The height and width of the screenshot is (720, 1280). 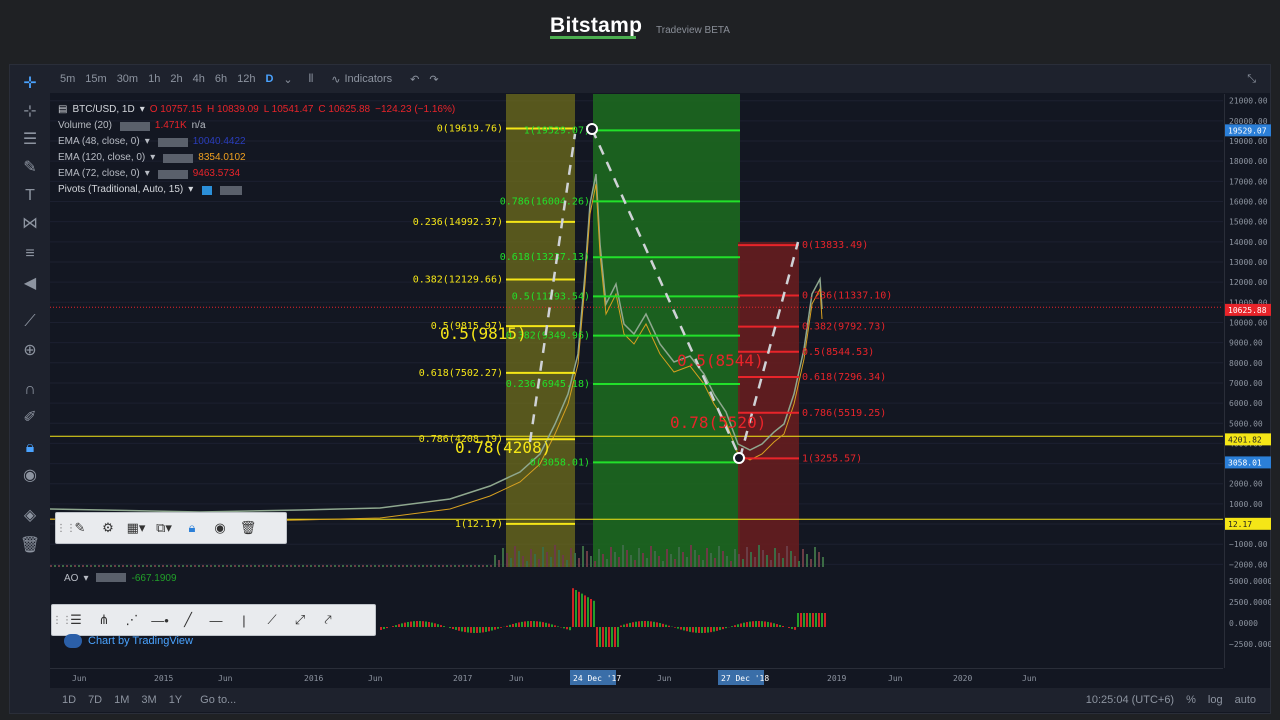 I want to click on timeframe-1h: 1h, so click(x=154, y=79).